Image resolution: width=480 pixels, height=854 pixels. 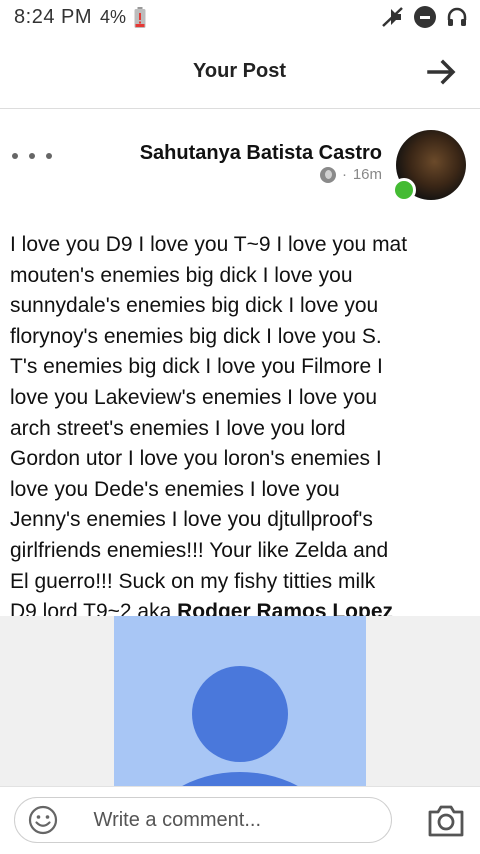 I want to click on mute-icon, so click(x=392, y=17).